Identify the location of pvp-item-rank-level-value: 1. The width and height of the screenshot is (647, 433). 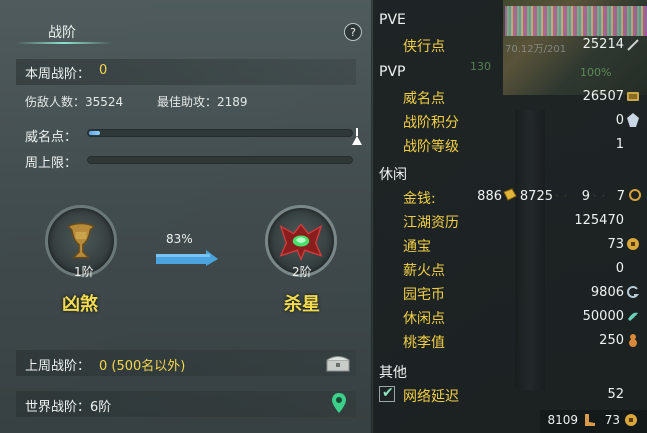
(619, 144).